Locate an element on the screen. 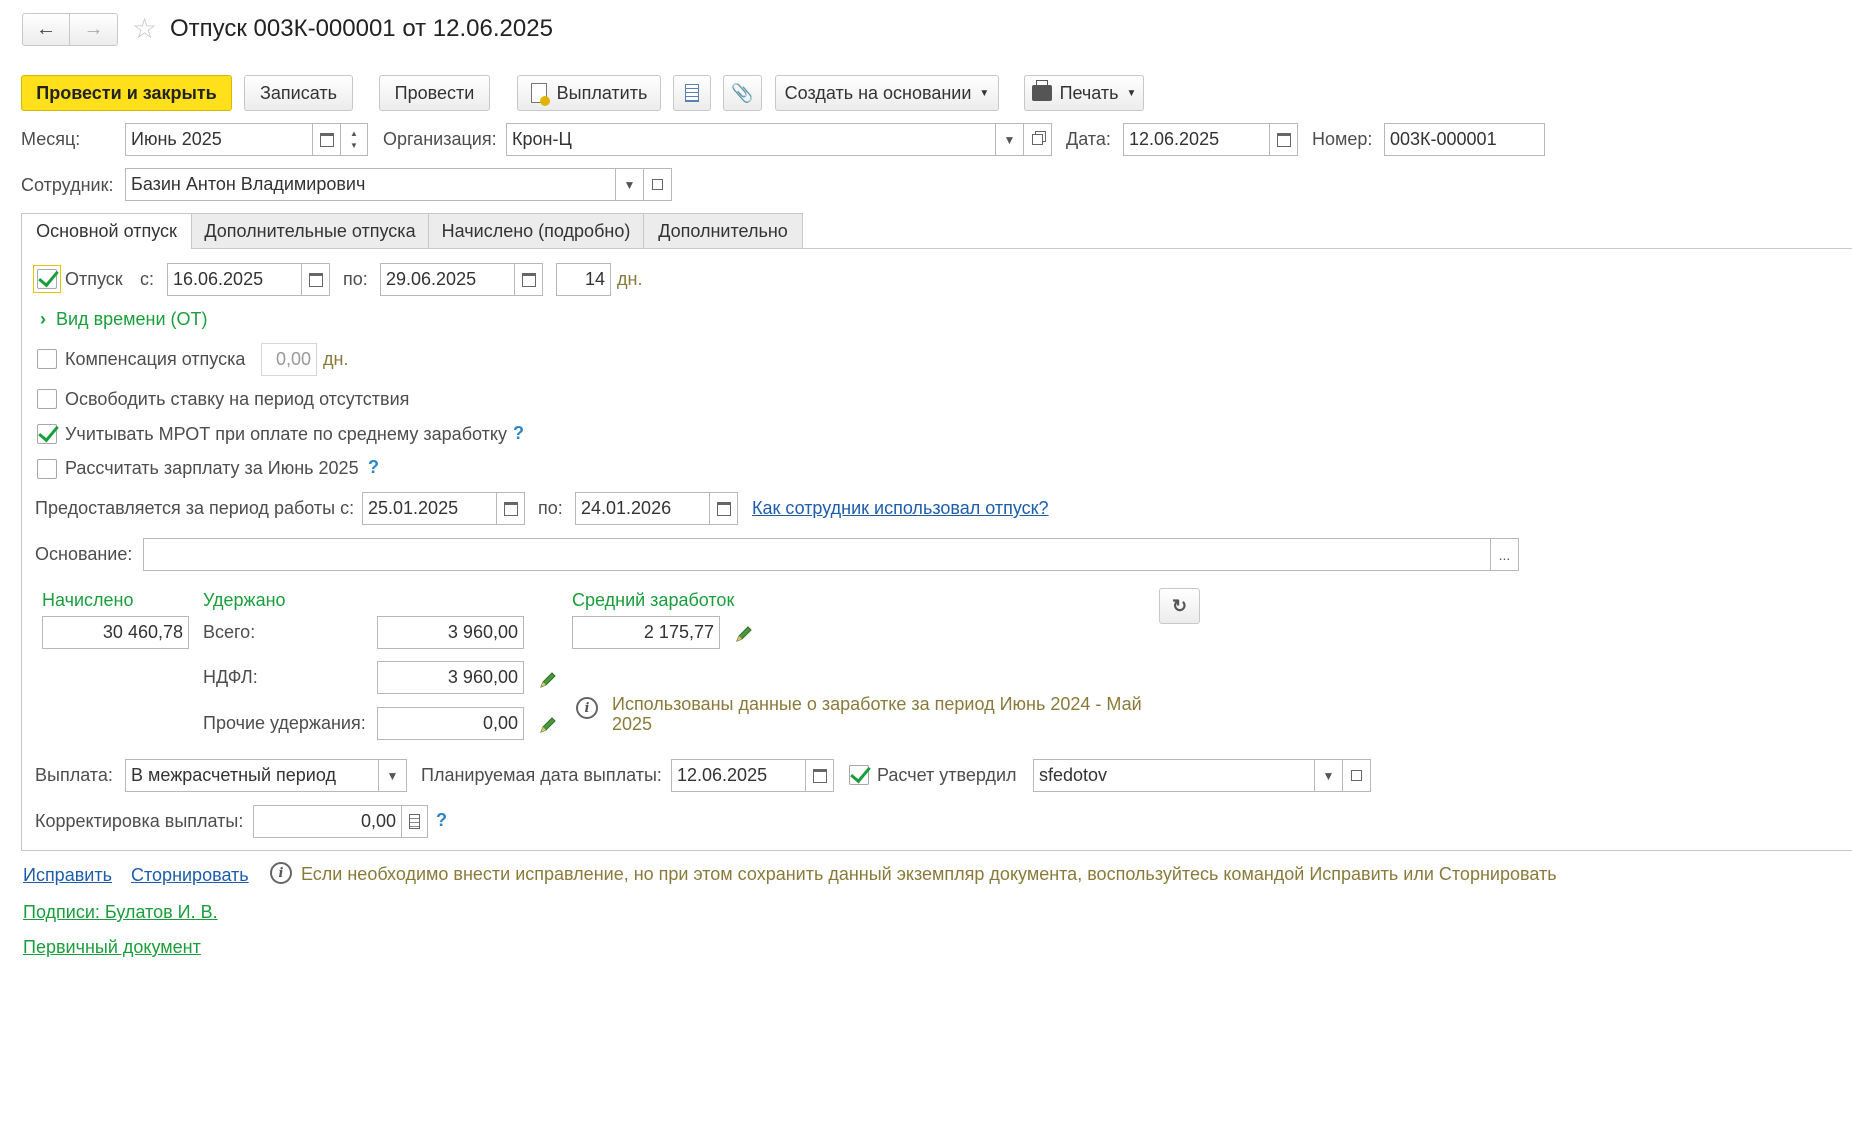 The width and height of the screenshot is (1852, 1142). employee-open-button is located at coordinates (657, 184).